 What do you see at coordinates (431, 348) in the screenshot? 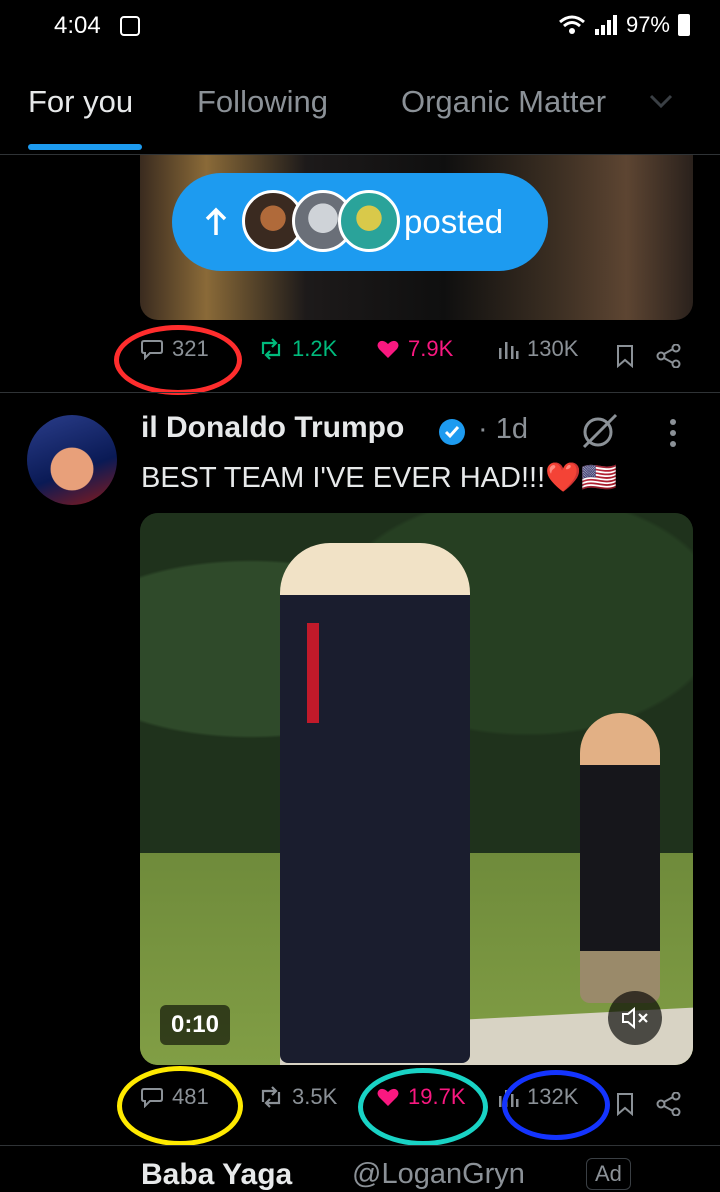
I see `like-count: 7.9K` at bounding box center [431, 348].